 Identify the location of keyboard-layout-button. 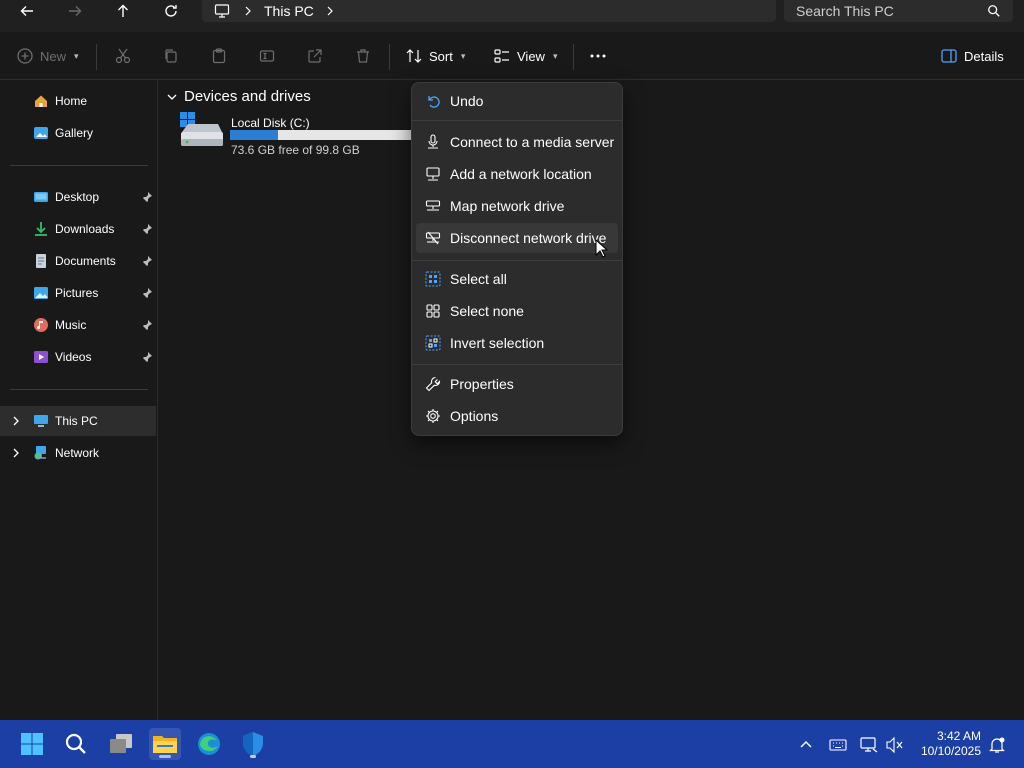
(838, 745).